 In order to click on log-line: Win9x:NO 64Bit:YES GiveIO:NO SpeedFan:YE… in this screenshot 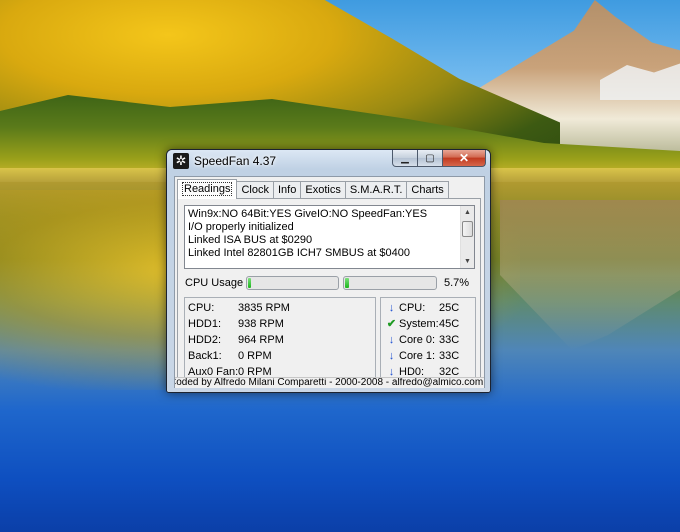, I will do `click(308, 214)`.